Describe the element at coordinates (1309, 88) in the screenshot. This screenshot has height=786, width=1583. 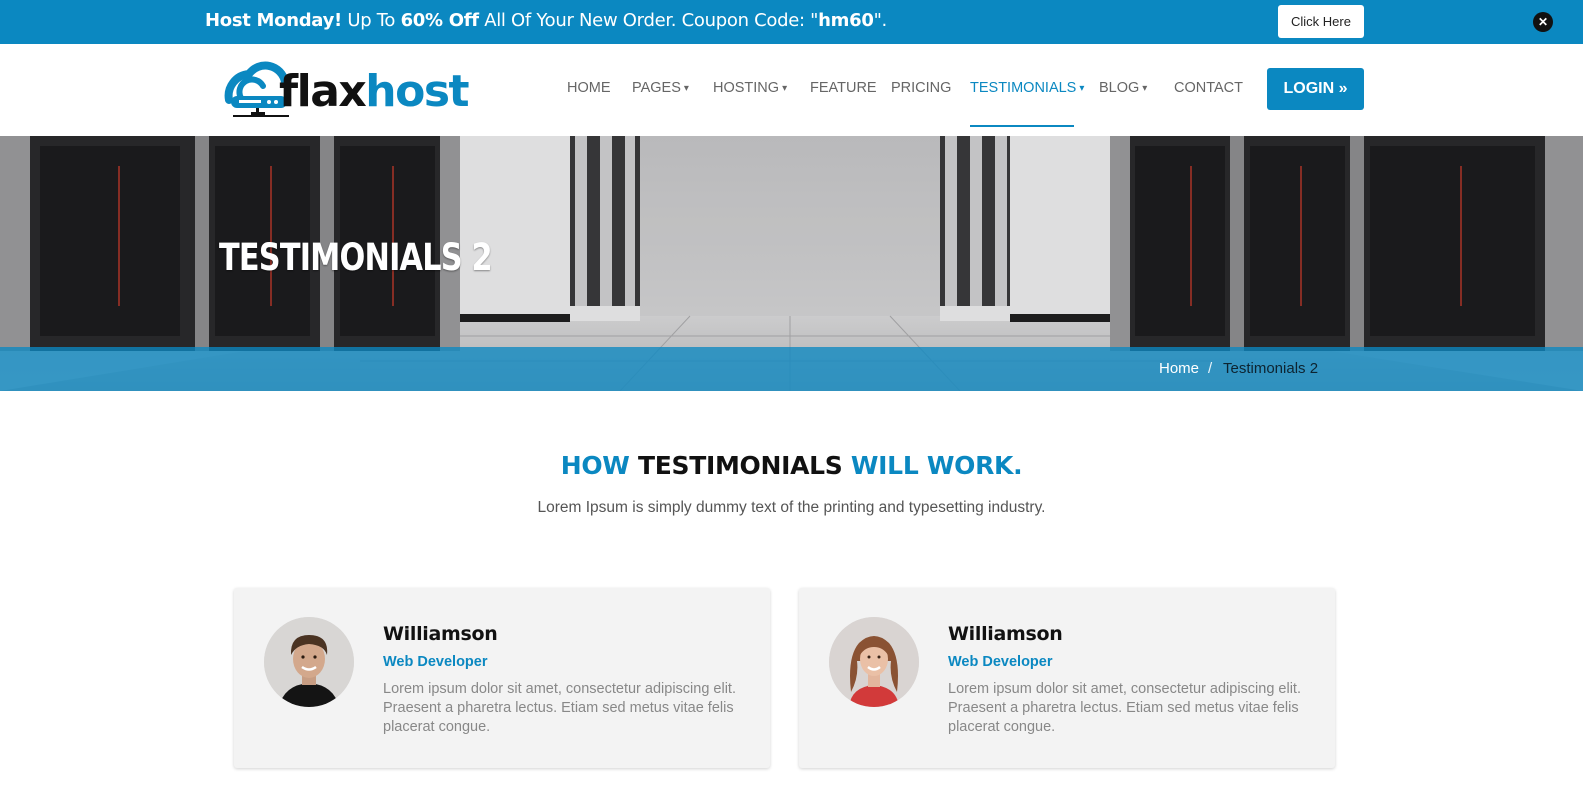
I see `login-label: LOGIN` at that location.